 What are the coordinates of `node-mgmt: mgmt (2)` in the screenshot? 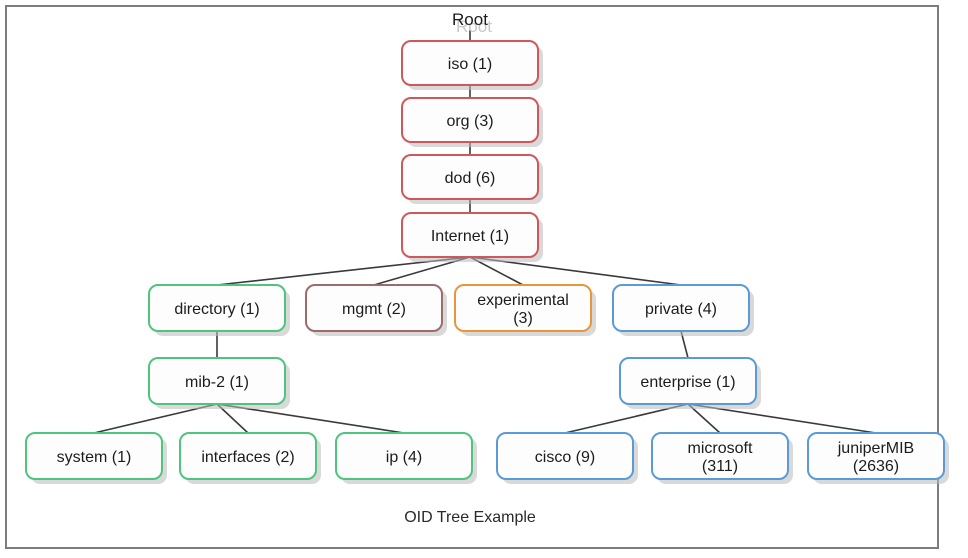 It's located at (376, 310).